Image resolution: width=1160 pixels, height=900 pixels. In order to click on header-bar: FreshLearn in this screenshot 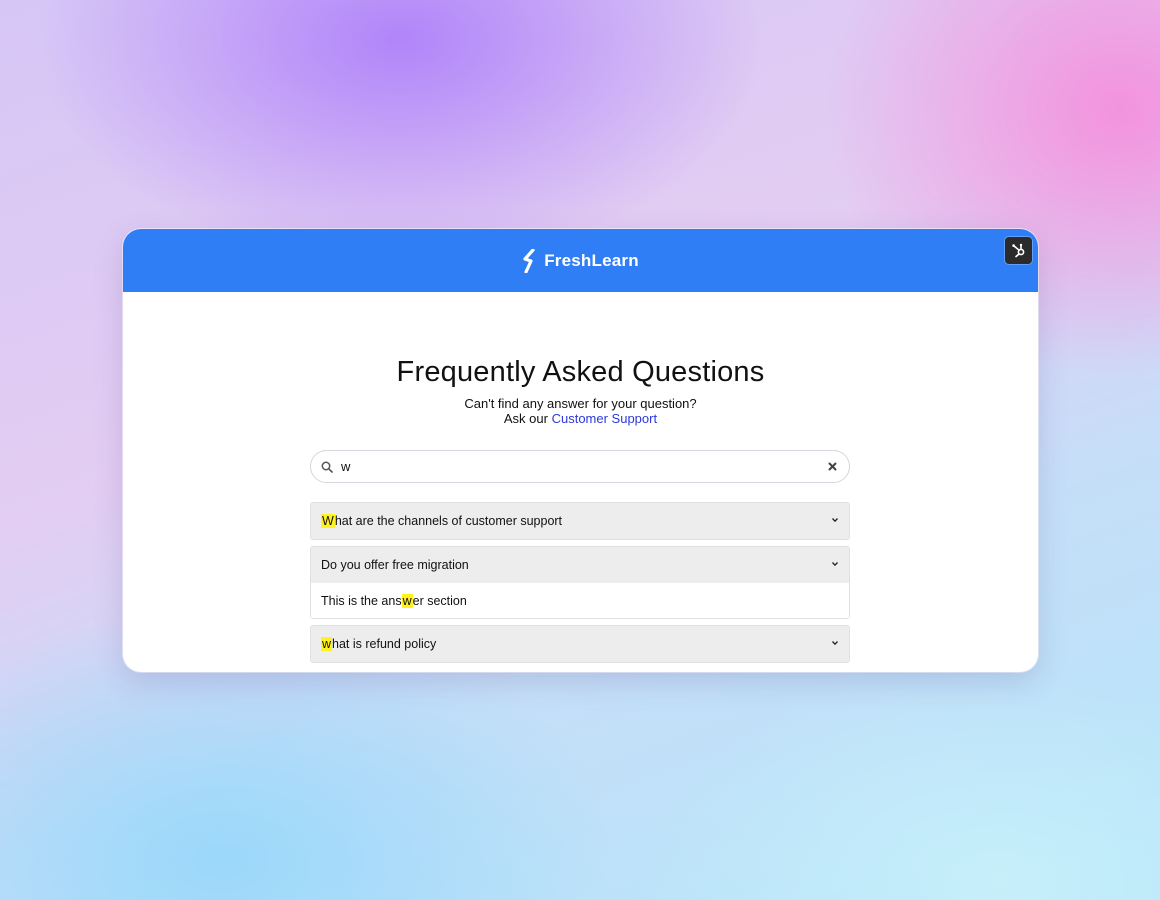, I will do `click(580, 260)`.